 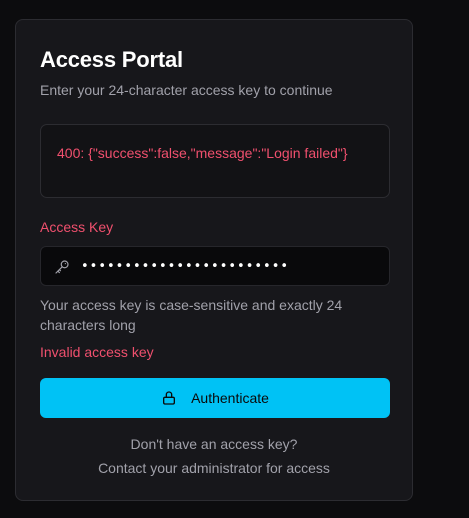 I want to click on key-icon, so click(x=62, y=267).